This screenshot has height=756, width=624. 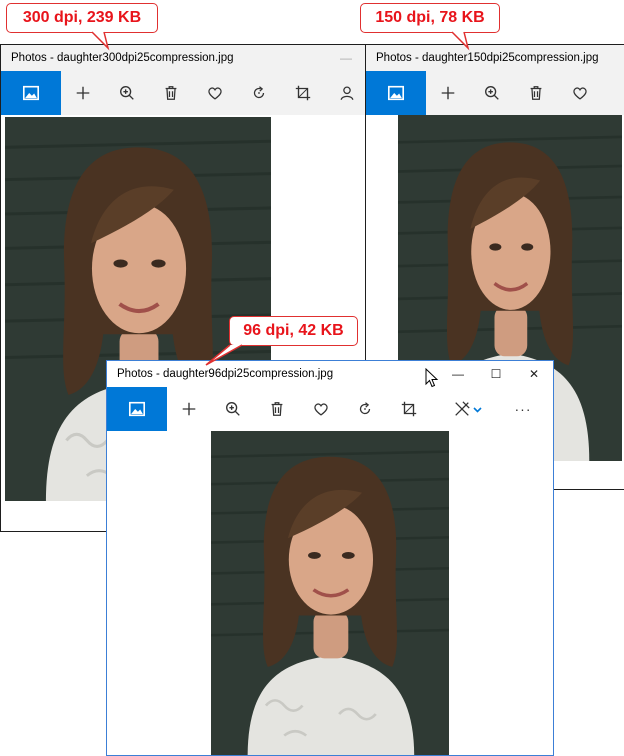 I want to click on callout-96dpi: 96 dpi, 42 KB, so click(x=293, y=331).